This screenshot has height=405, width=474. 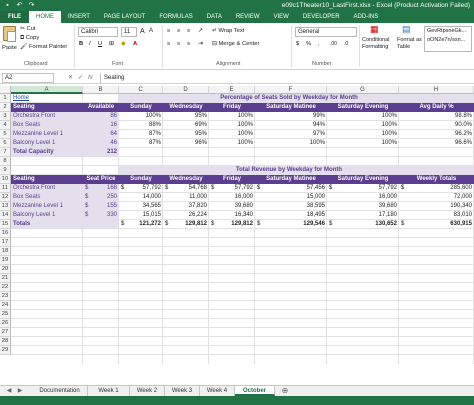 I want to click on row-header-14: 14, so click(x=5, y=215).